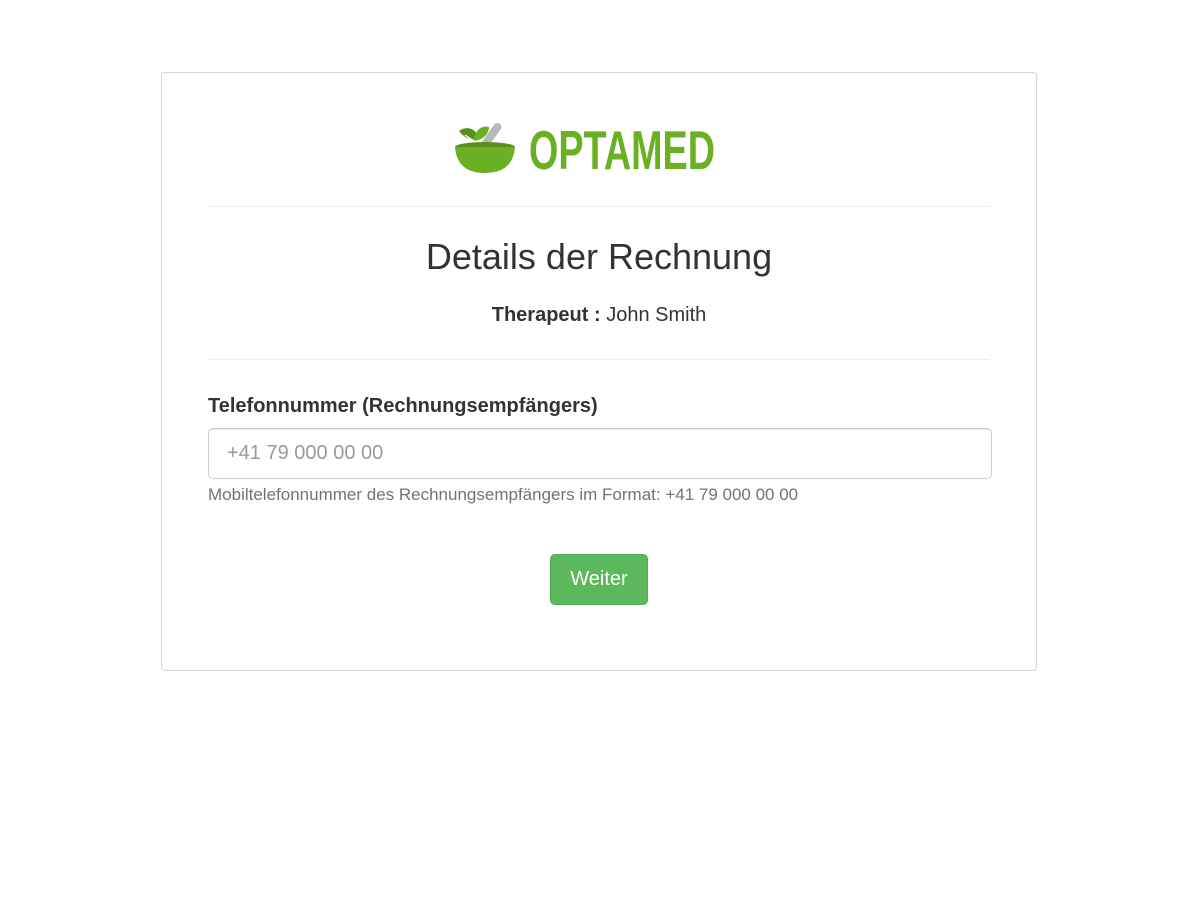 Image resolution: width=1200 pixels, height=900 pixels. I want to click on button-row: Weiter, so click(599, 579).